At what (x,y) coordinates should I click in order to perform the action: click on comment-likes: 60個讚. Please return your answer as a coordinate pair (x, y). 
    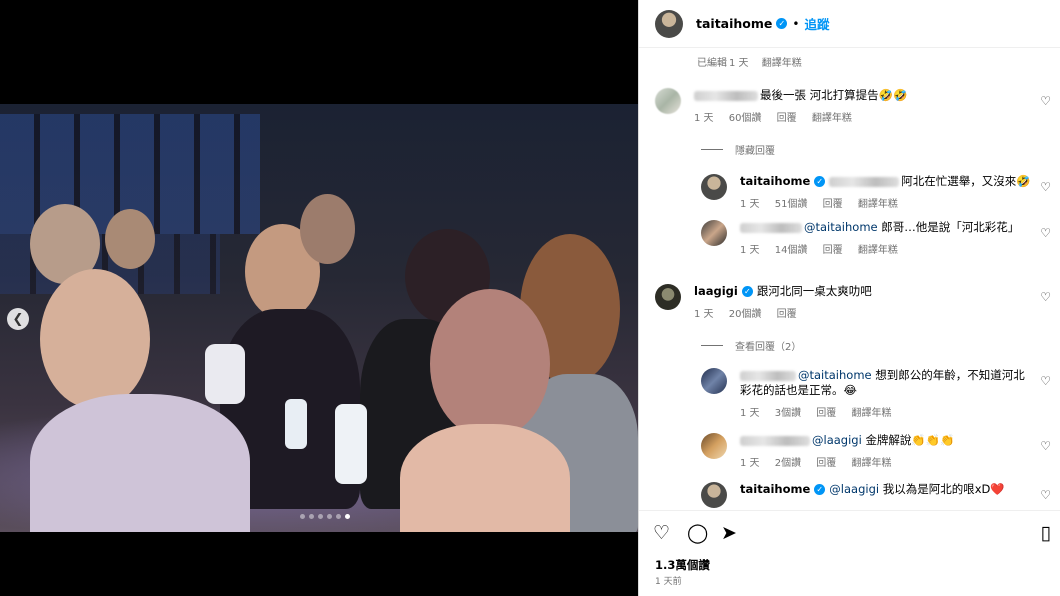
    Looking at the image, I should click on (745, 118).